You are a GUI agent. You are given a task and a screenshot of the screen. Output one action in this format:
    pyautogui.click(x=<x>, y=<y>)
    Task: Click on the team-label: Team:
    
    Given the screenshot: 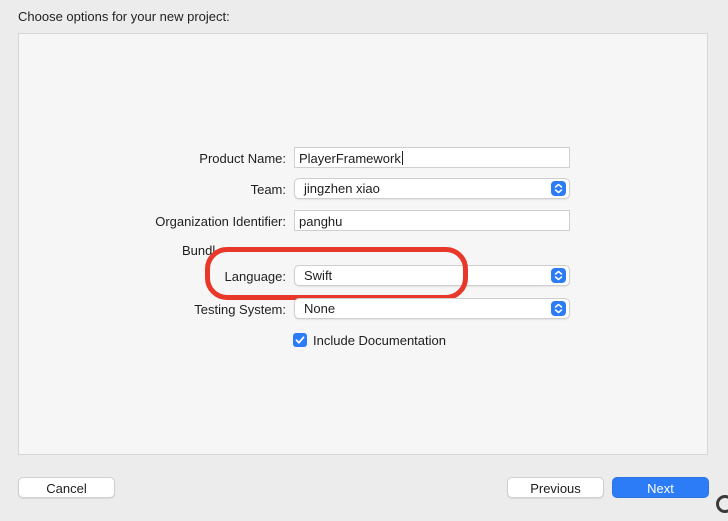 What is the action you would take?
    pyautogui.click(x=268, y=189)
    